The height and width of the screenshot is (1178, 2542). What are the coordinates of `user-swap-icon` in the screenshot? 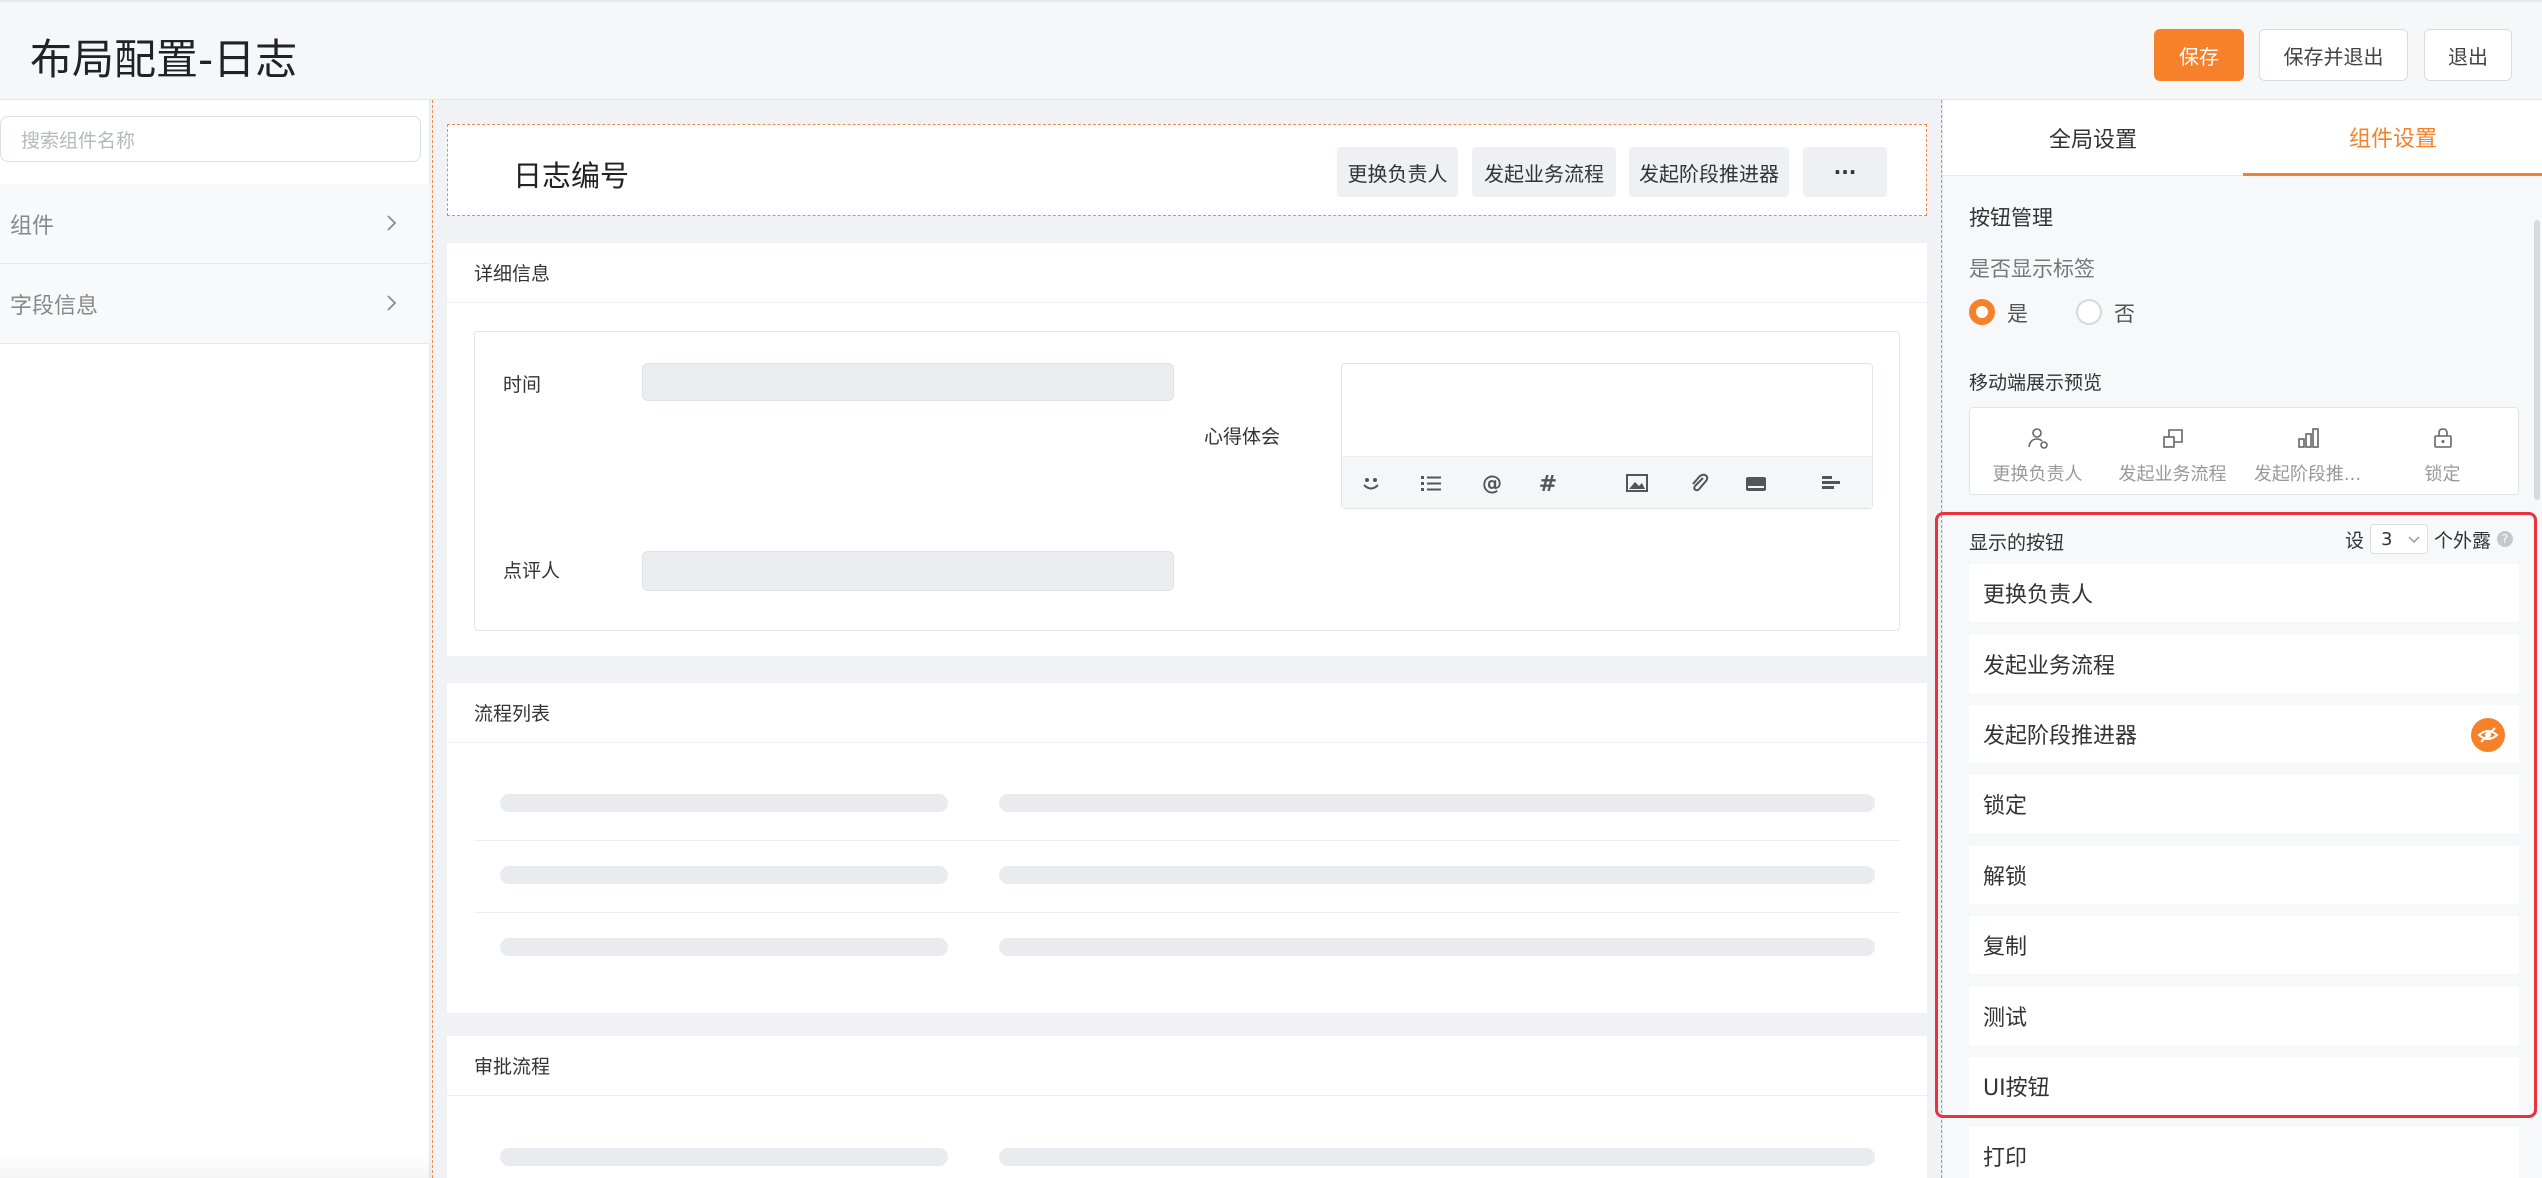 It's located at (2038, 438).